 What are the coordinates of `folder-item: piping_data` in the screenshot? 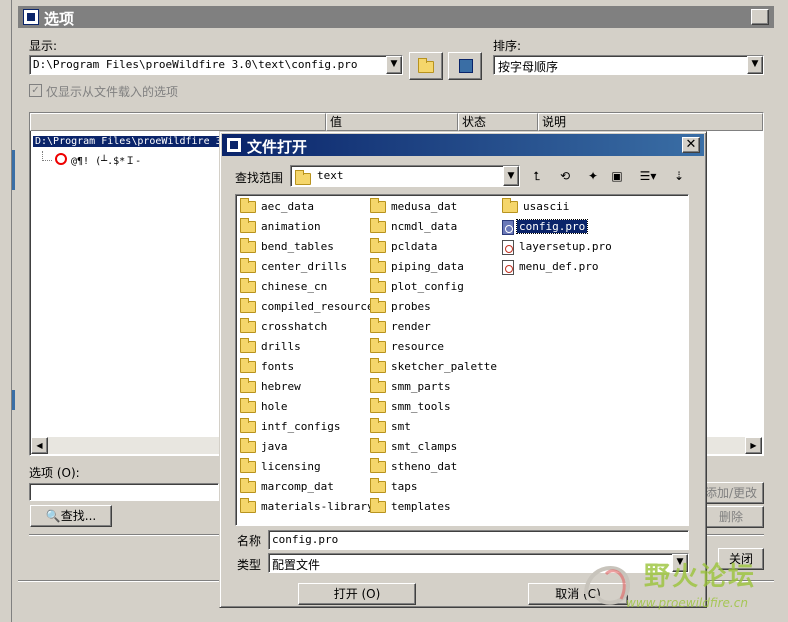 It's located at (418, 267).